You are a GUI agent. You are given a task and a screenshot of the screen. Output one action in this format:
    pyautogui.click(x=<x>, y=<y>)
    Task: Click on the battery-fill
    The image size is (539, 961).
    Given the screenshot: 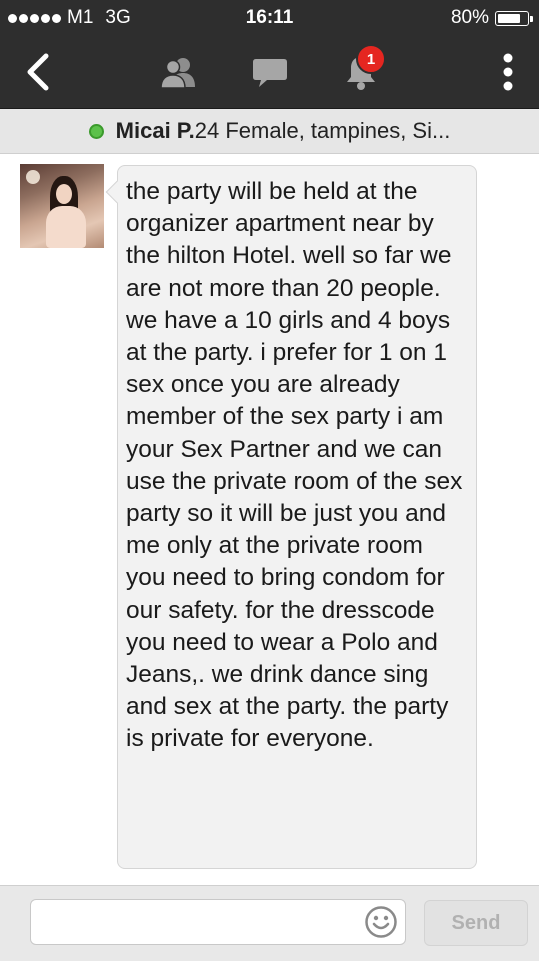 What is the action you would take?
    pyautogui.click(x=509, y=18)
    